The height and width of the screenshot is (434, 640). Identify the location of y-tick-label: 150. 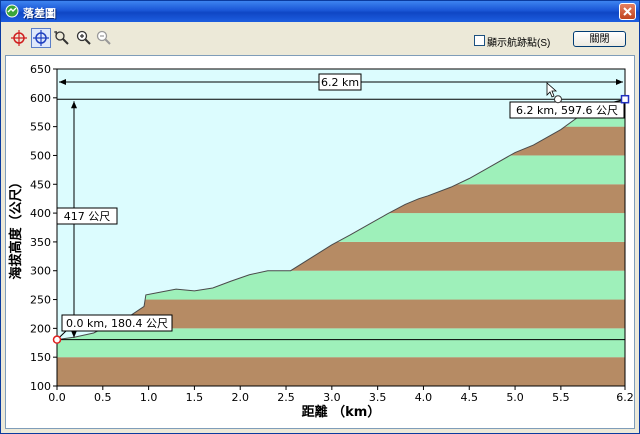
(40, 357).